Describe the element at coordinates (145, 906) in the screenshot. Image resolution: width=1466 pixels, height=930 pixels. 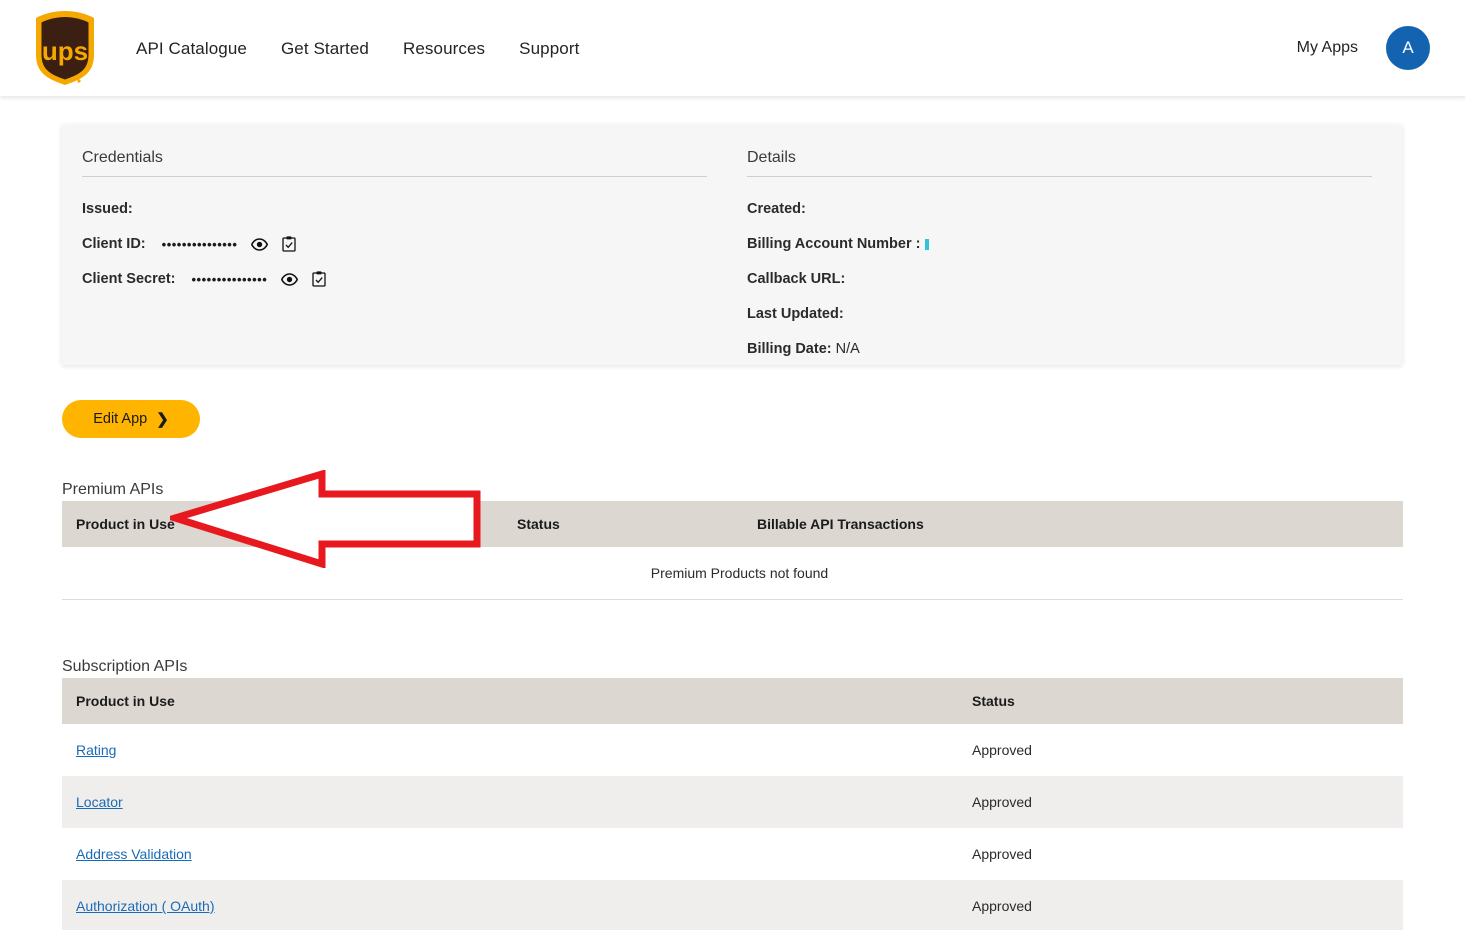
I see `product-link-authorization-oauth: Authorization ( OAuth)` at that location.